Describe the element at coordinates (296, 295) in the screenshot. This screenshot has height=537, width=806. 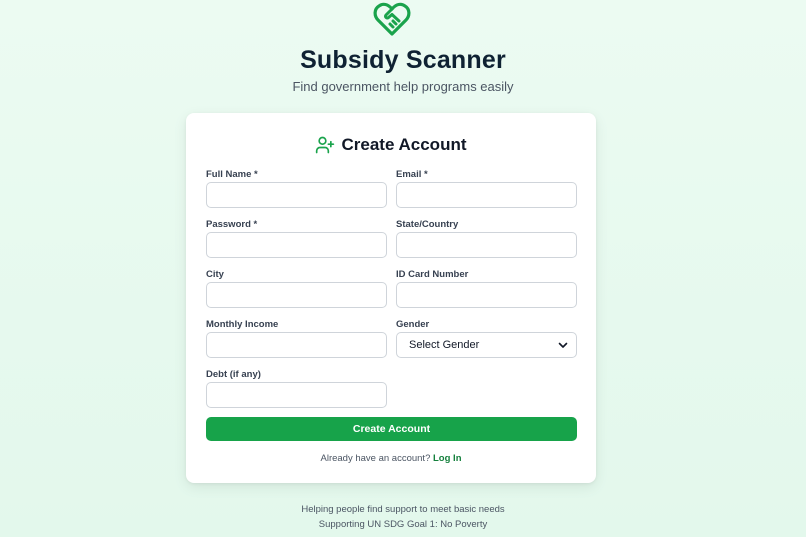
I see `city-input` at that location.